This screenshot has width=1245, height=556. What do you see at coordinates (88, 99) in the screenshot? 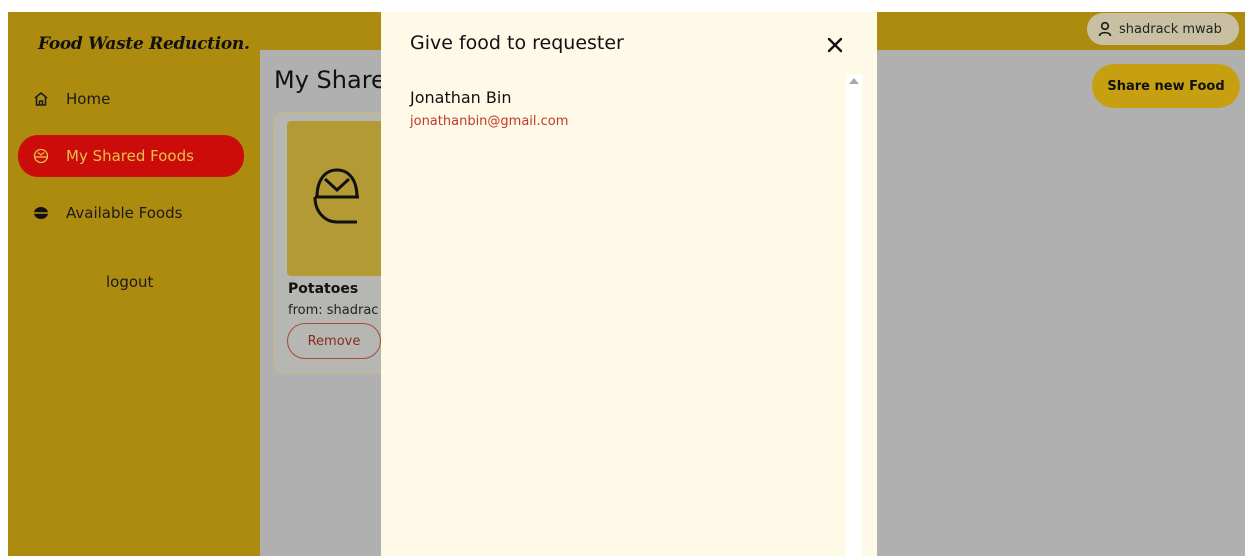
I see `sidebar-item-label: Home` at bounding box center [88, 99].